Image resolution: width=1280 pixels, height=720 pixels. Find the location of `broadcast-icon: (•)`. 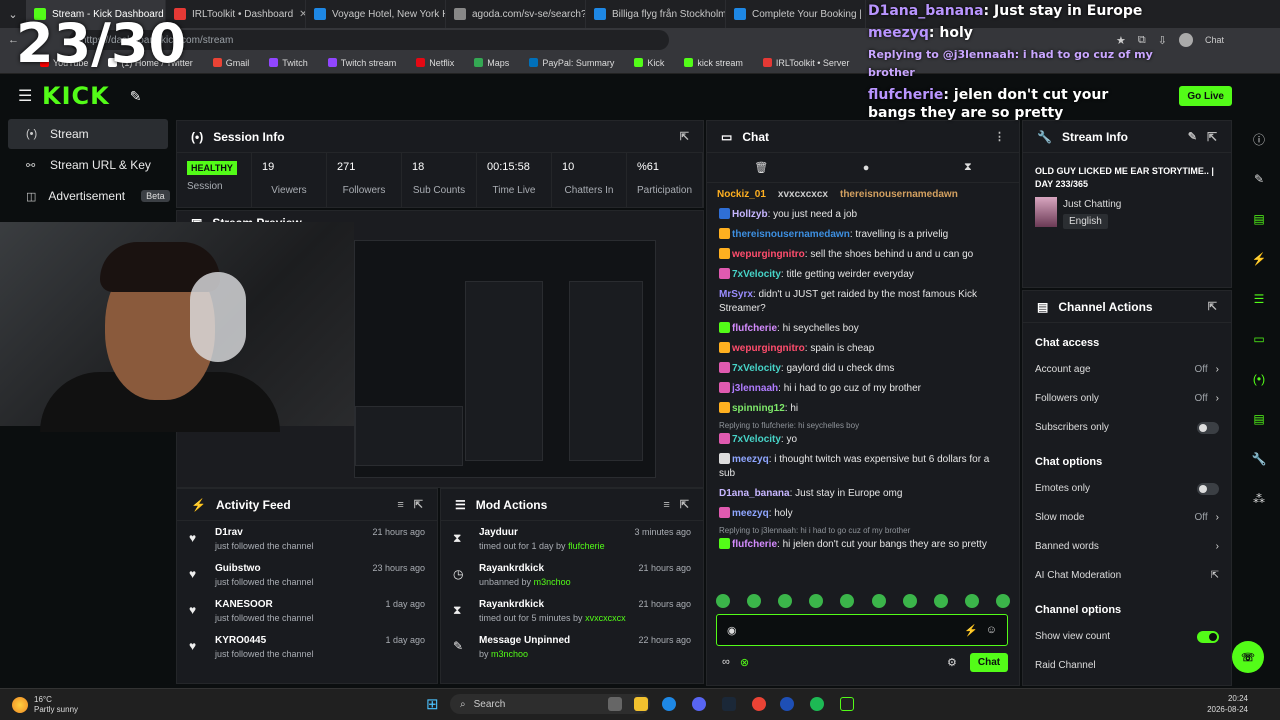

broadcast-icon: (•) is located at coordinates (1259, 379).